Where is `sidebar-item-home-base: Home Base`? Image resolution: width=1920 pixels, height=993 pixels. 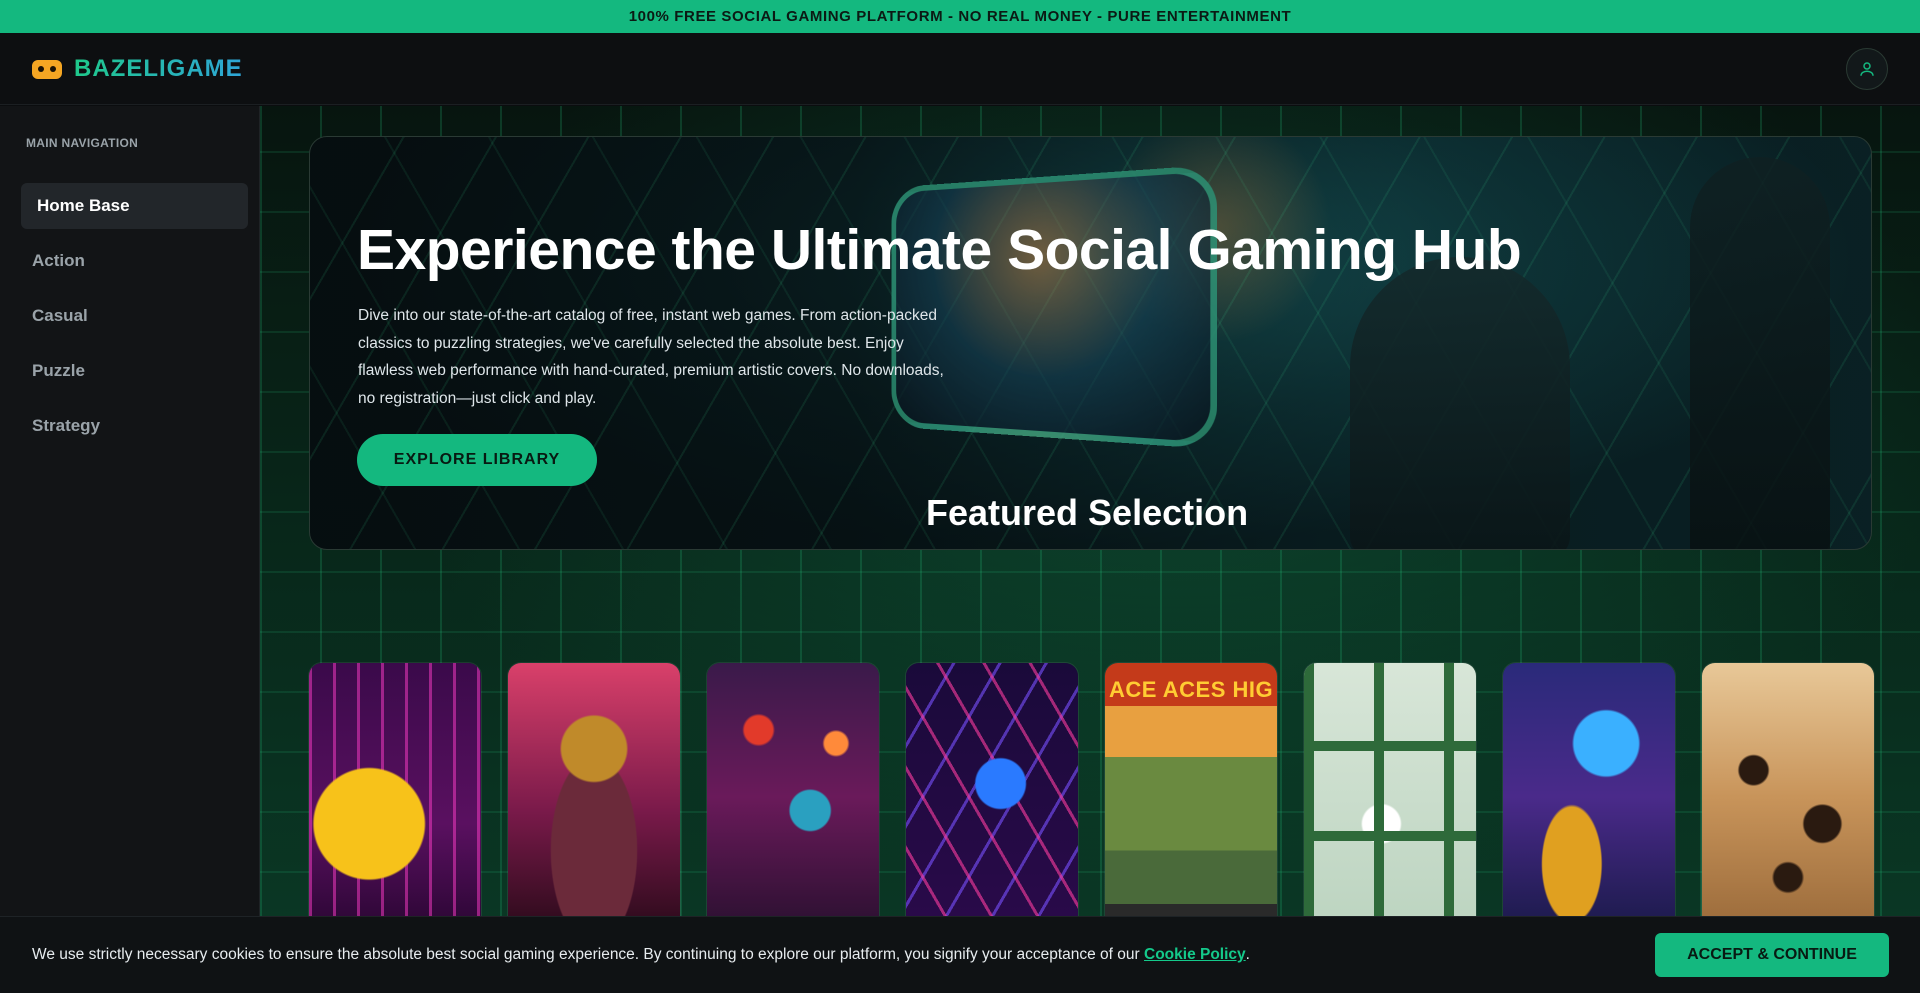 sidebar-item-home-base: Home Base is located at coordinates (134, 206).